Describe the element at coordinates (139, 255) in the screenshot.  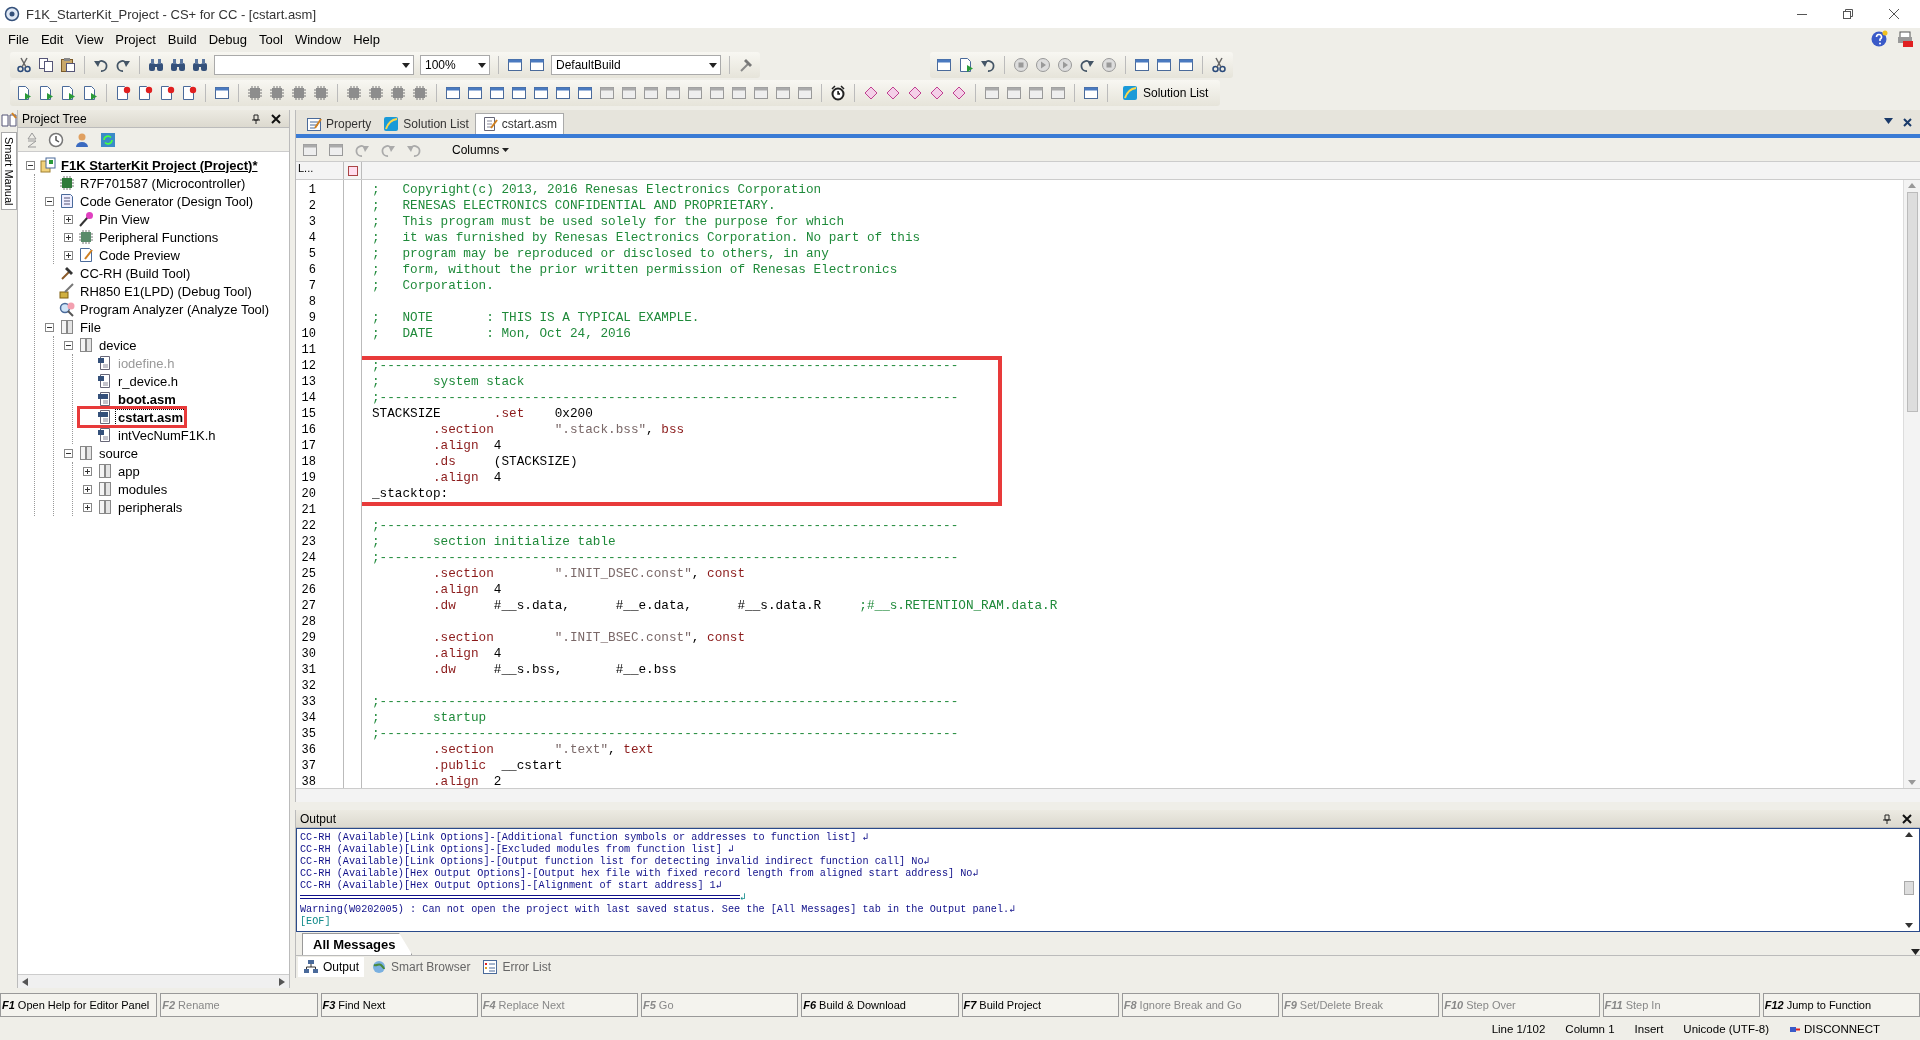
I see `tree-item: Code Preview` at that location.